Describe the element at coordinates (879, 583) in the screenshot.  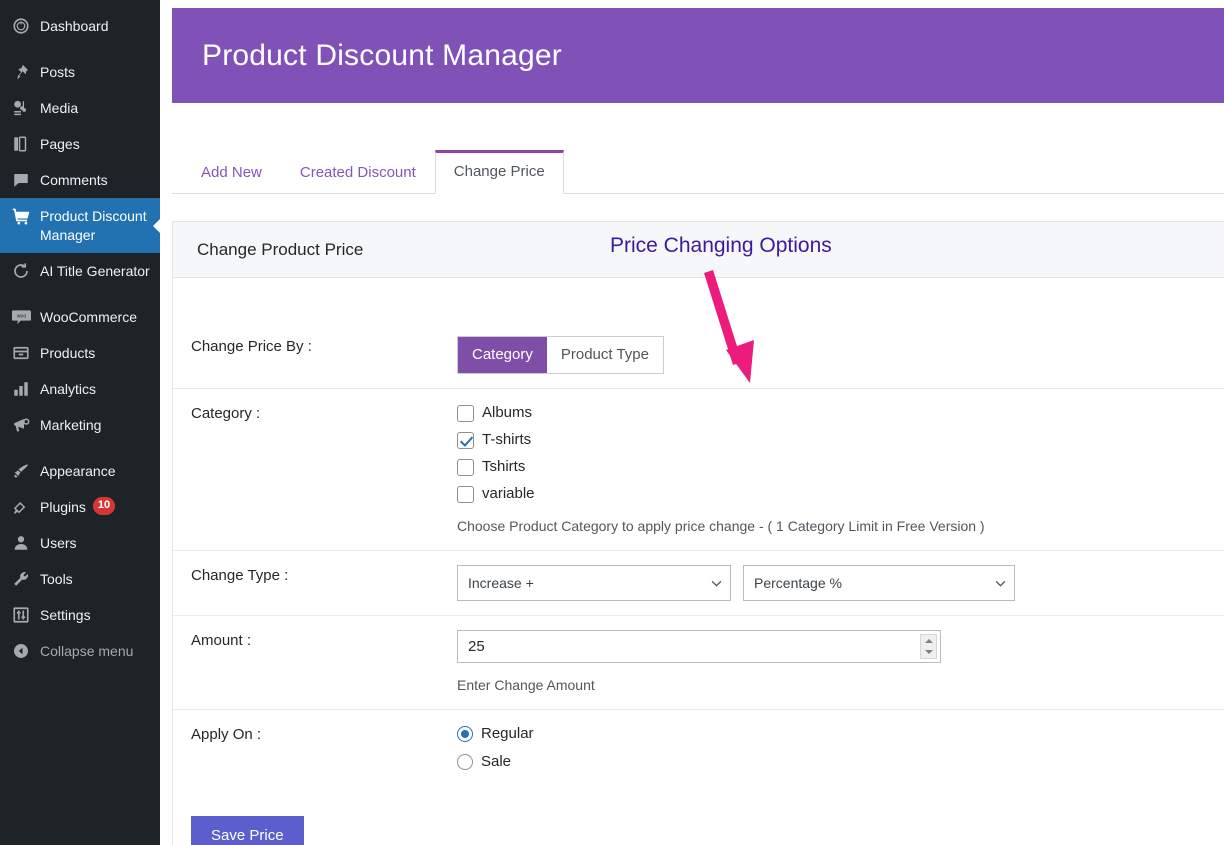
I see `select-change-unit: Percentage %` at that location.